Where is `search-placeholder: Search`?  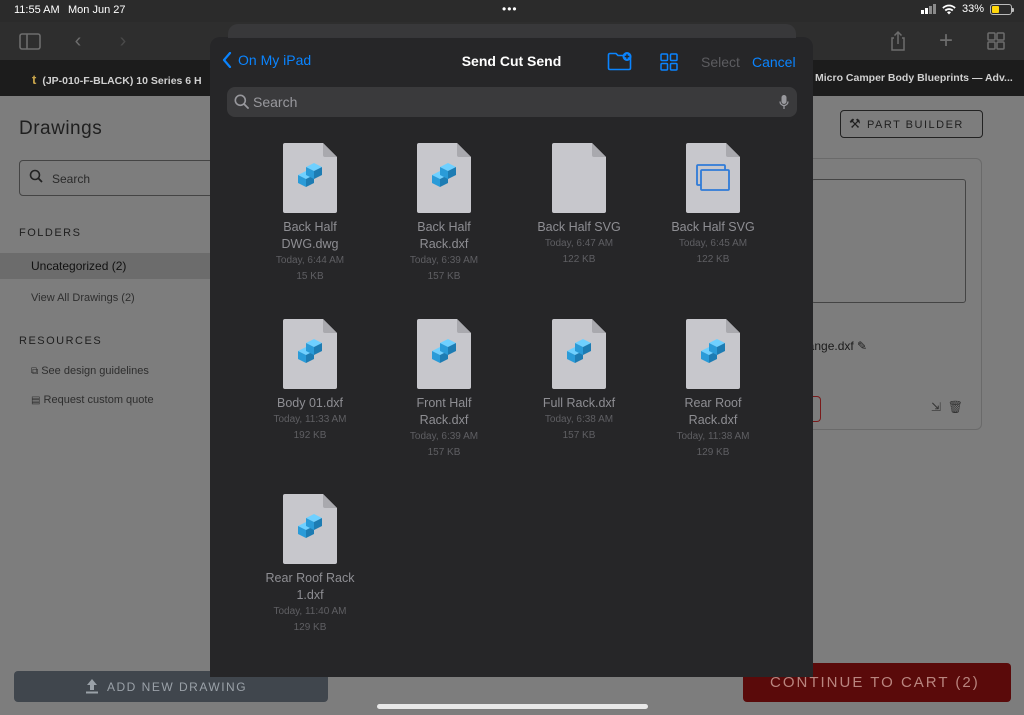
search-placeholder: Search is located at coordinates (71, 179).